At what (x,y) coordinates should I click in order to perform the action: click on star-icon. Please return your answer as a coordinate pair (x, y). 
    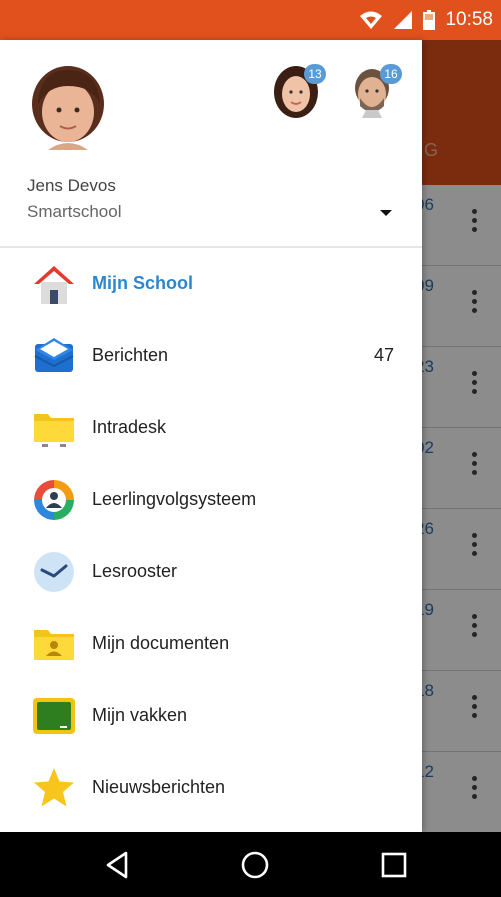
    Looking at the image, I should click on (54, 787).